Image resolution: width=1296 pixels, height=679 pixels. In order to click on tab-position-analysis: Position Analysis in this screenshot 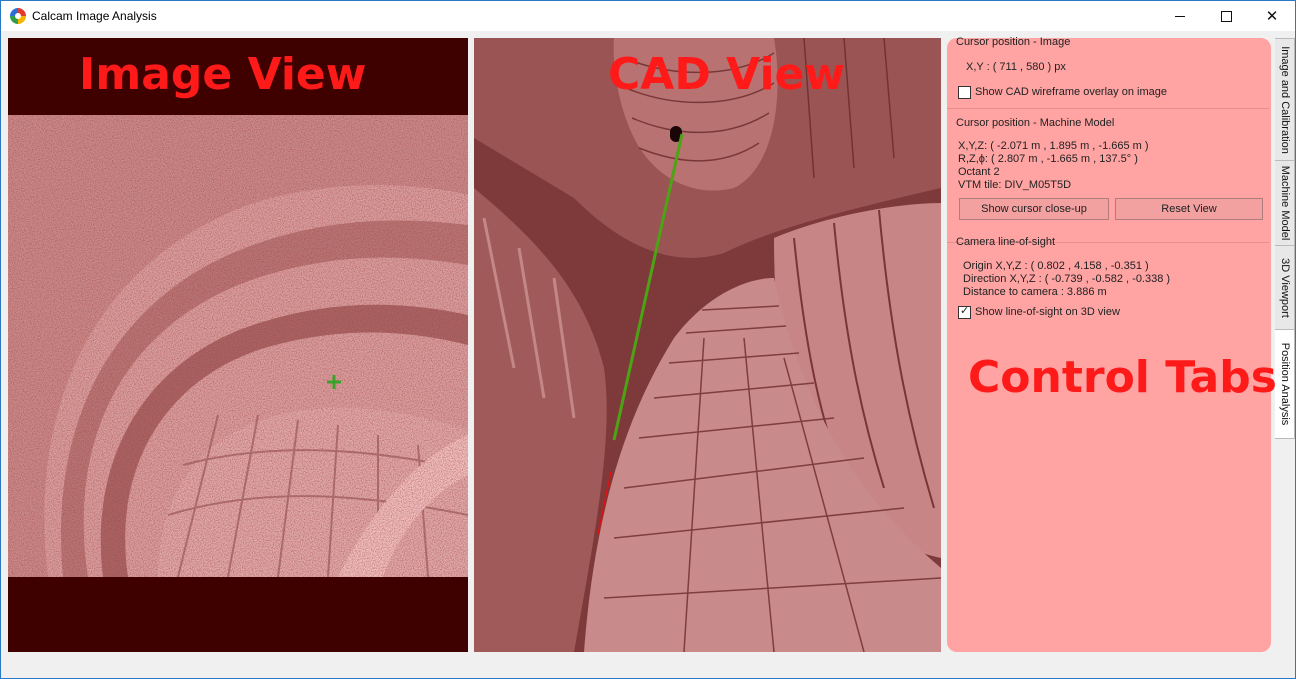, I will do `click(1285, 384)`.